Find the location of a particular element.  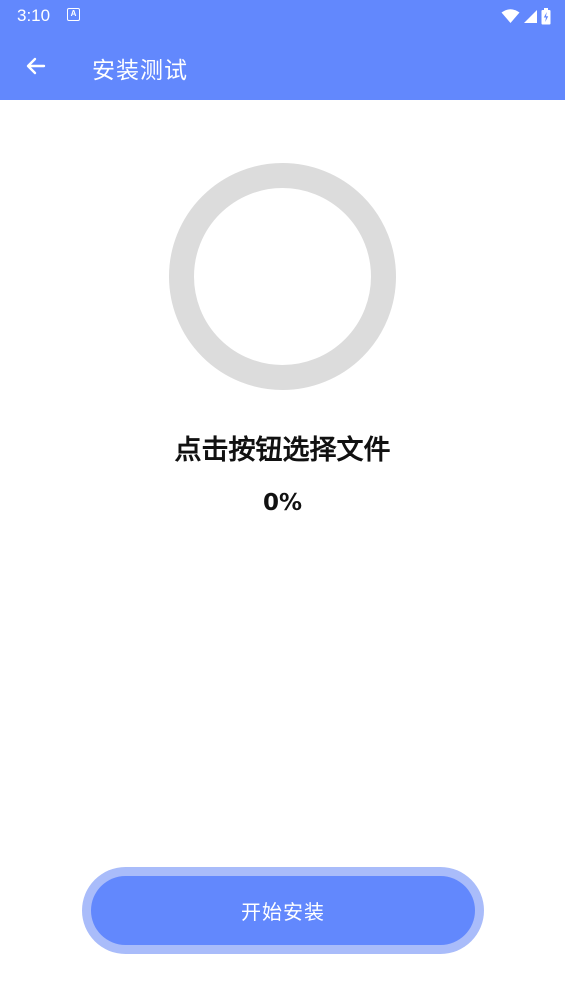

install-button-halo: 开始安装 is located at coordinates (283, 910).